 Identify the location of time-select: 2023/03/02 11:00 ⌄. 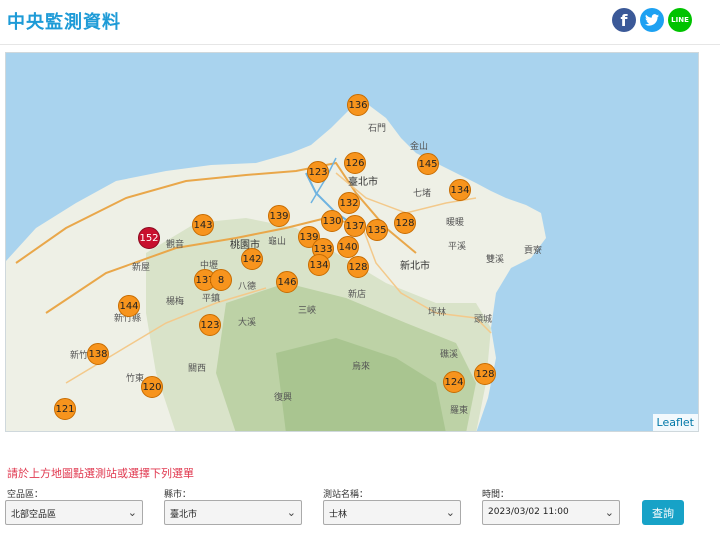
(551, 512).